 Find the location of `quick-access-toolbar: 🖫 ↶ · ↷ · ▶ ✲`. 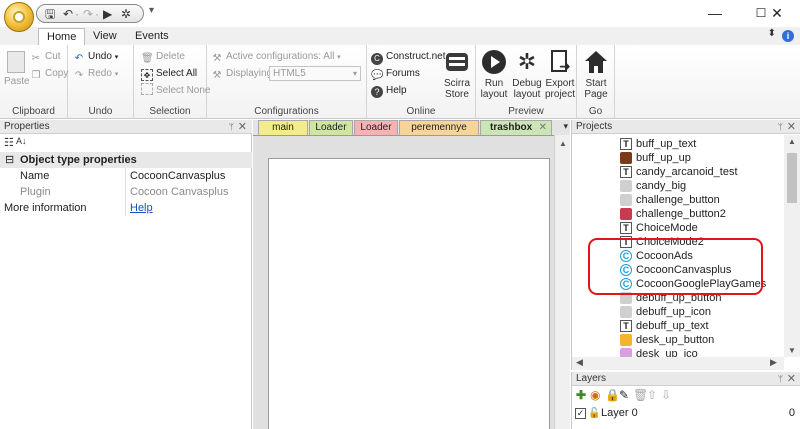

quick-access-toolbar: 🖫 ↶ · ↷ · ▶ ✲ is located at coordinates (90, 13).